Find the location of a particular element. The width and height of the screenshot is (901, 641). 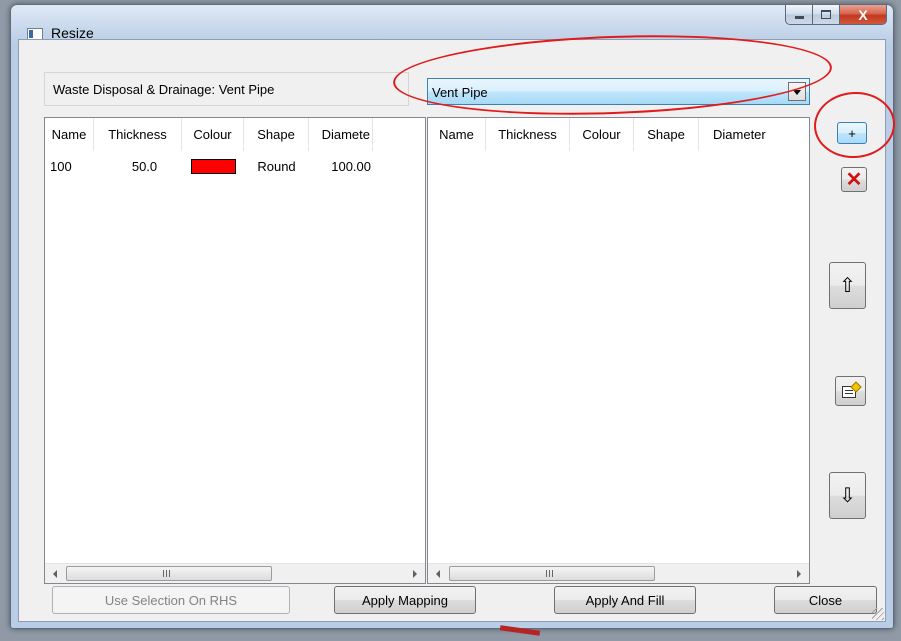

cell-name: 100 is located at coordinates (61, 166).